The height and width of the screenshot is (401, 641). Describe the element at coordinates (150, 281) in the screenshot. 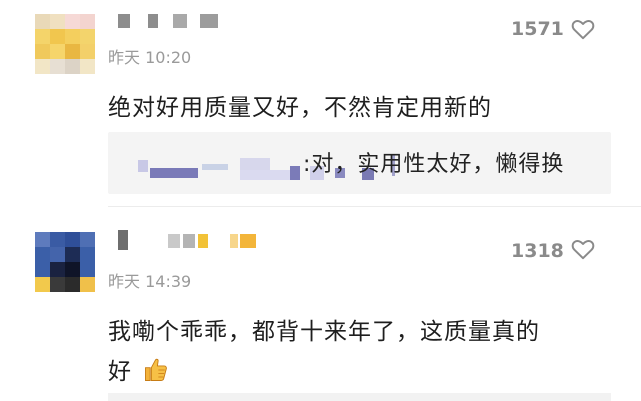

I see `comment-time: 昨天 14:39` at that location.